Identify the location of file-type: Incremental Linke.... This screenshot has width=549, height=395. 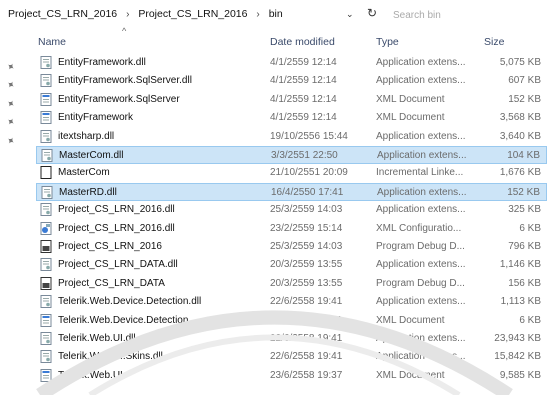
(420, 173).